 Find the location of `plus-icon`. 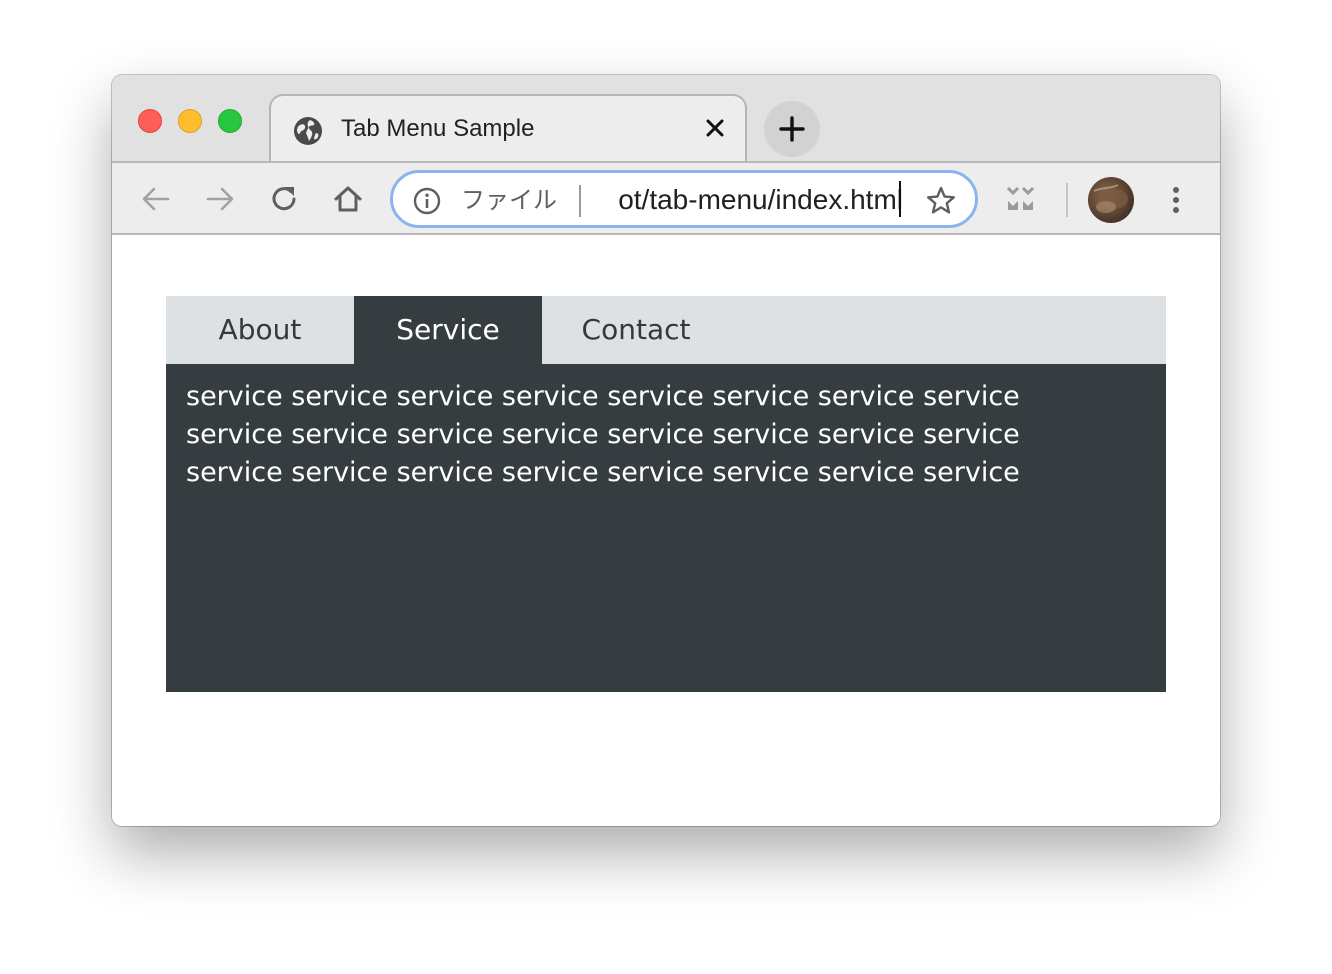

plus-icon is located at coordinates (792, 129).